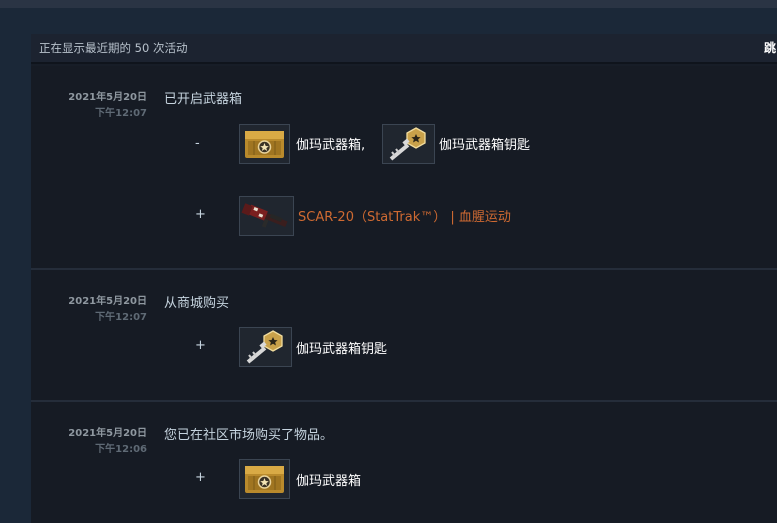 This screenshot has width=777, height=523. Describe the element at coordinates (197, 303) in the screenshot. I see `entry-description: 从商城购买` at that location.